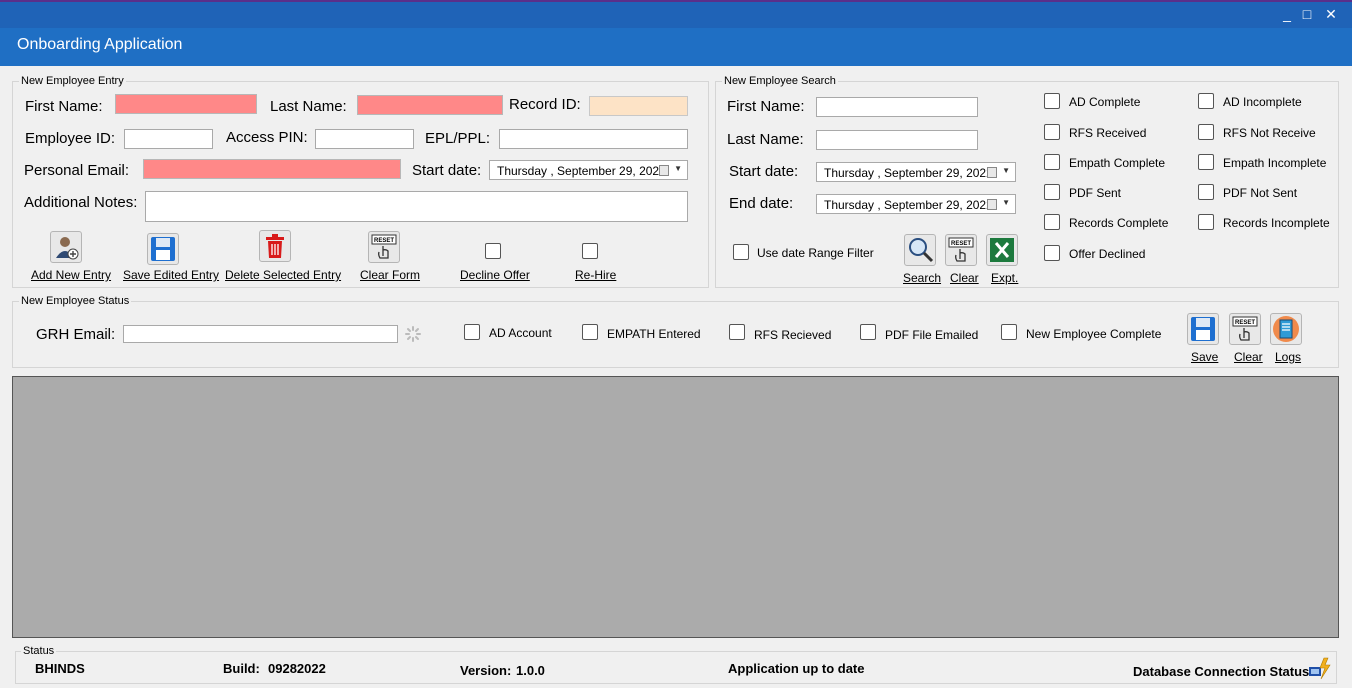 The width and height of the screenshot is (1352, 688). Describe the element at coordinates (1119, 223) in the screenshot. I see `filter-records-complete-label: Records Complete` at that location.